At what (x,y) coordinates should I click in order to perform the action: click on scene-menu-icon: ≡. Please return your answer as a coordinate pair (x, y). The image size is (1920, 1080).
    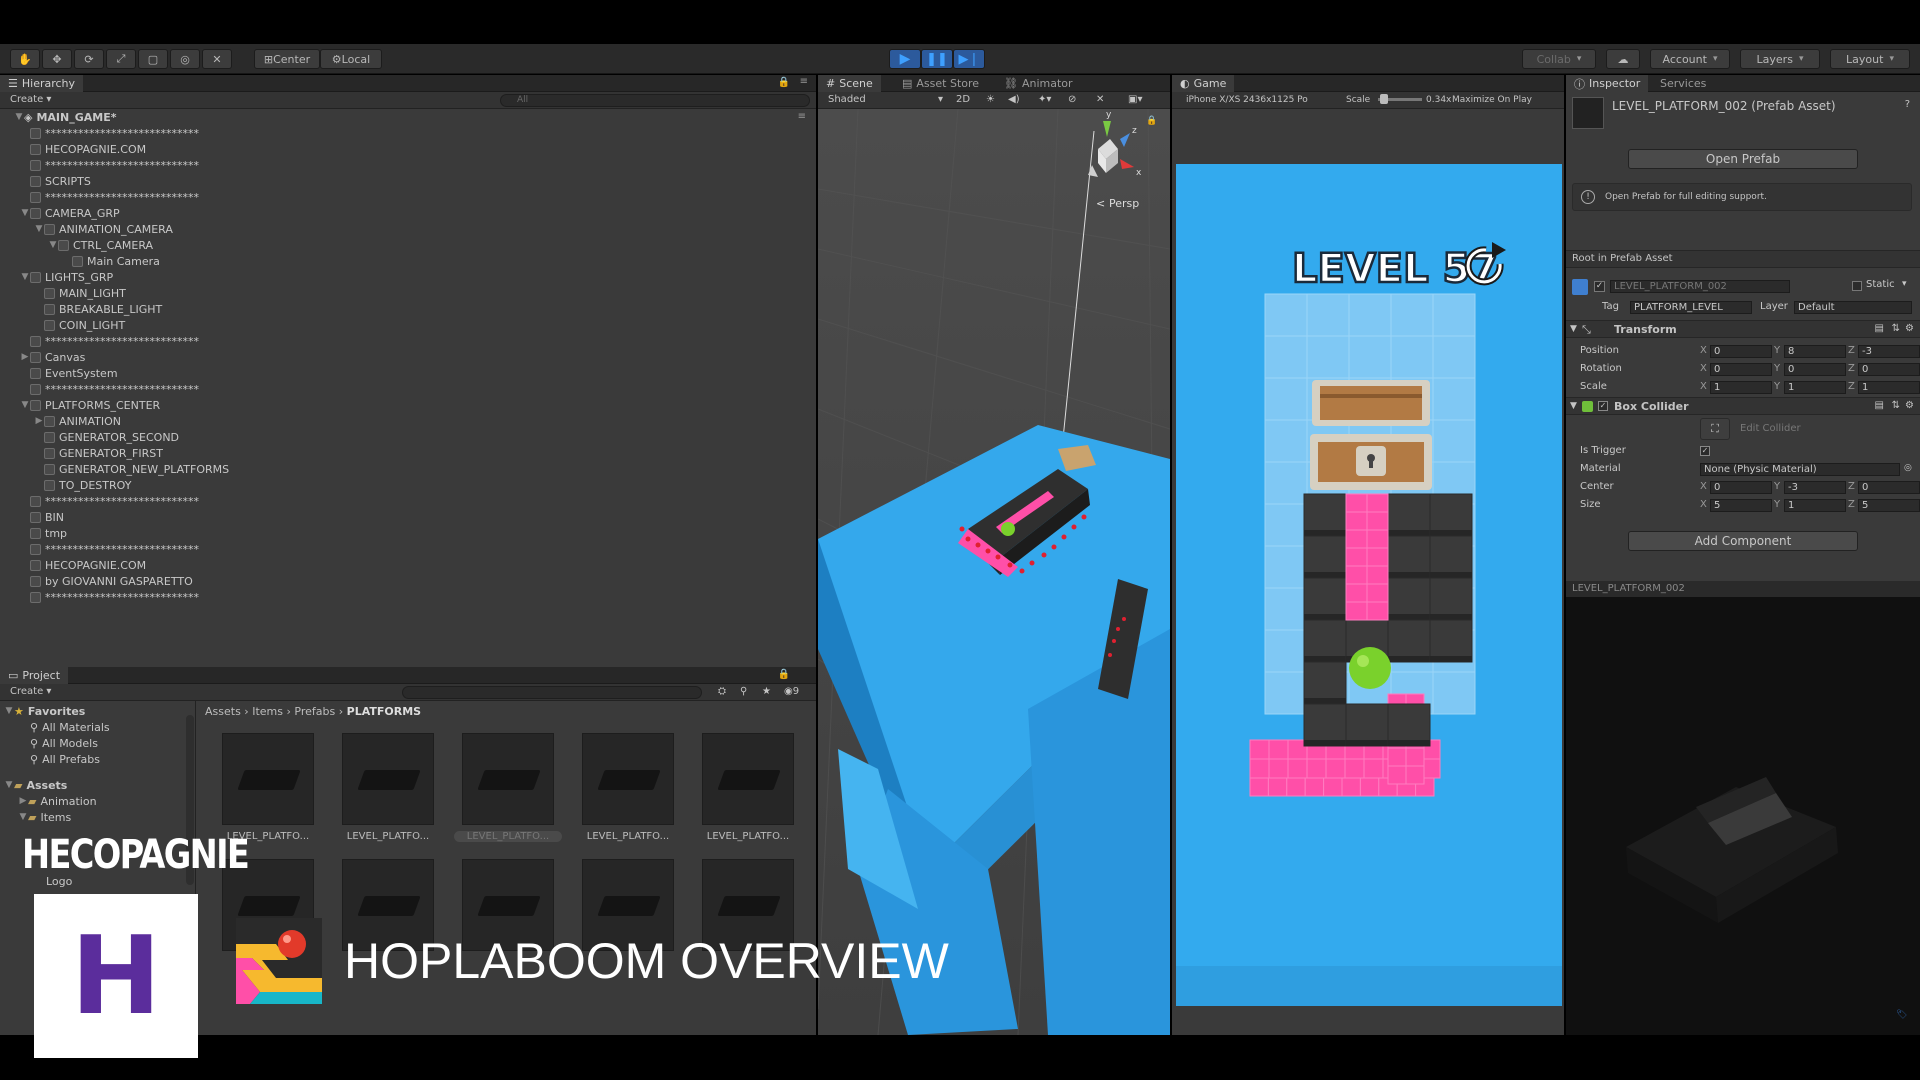
    Looking at the image, I should click on (802, 116).